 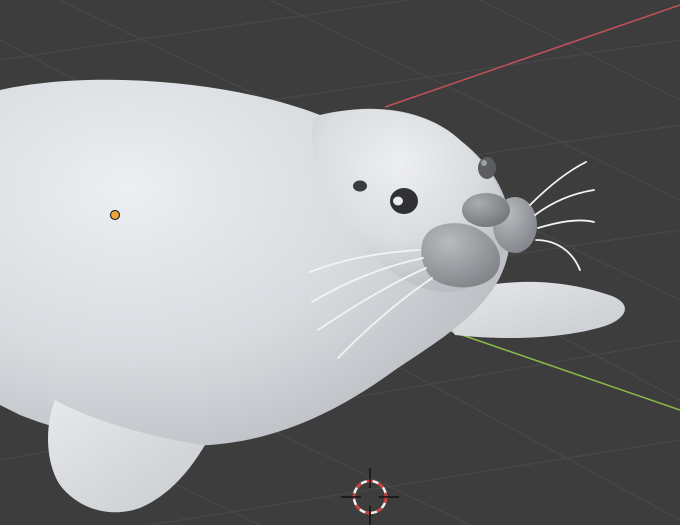 What do you see at coordinates (115, 215) in the screenshot?
I see `object-origin-dot` at bounding box center [115, 215].